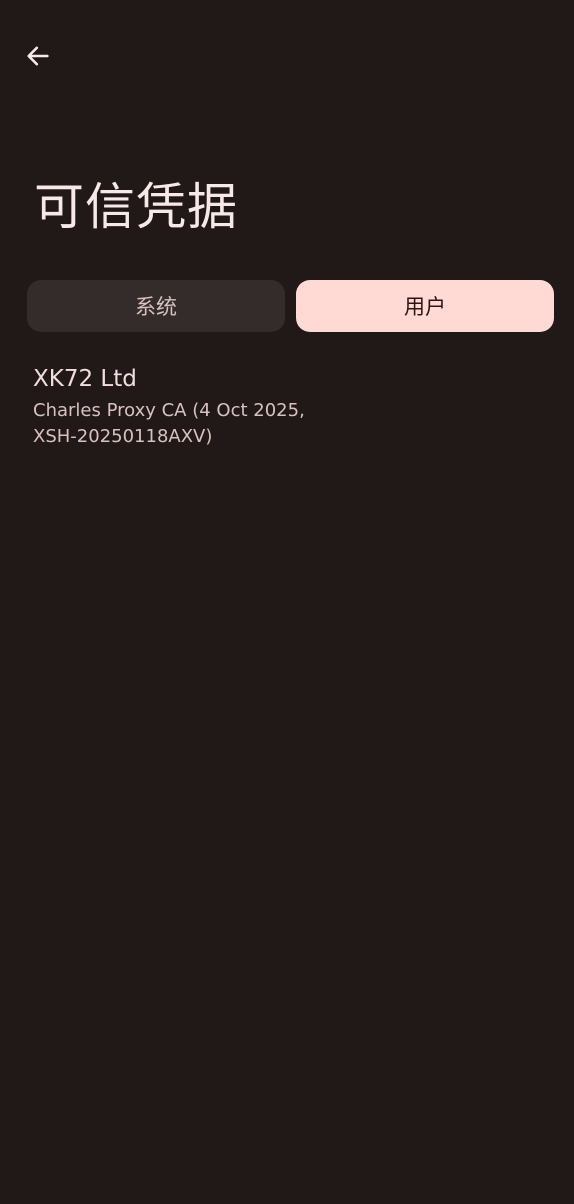 This screenshot has width=574, height=1204. Describe the element at coordinates (287, 58) in the screenshot. I see `top-app-bar` at that location.